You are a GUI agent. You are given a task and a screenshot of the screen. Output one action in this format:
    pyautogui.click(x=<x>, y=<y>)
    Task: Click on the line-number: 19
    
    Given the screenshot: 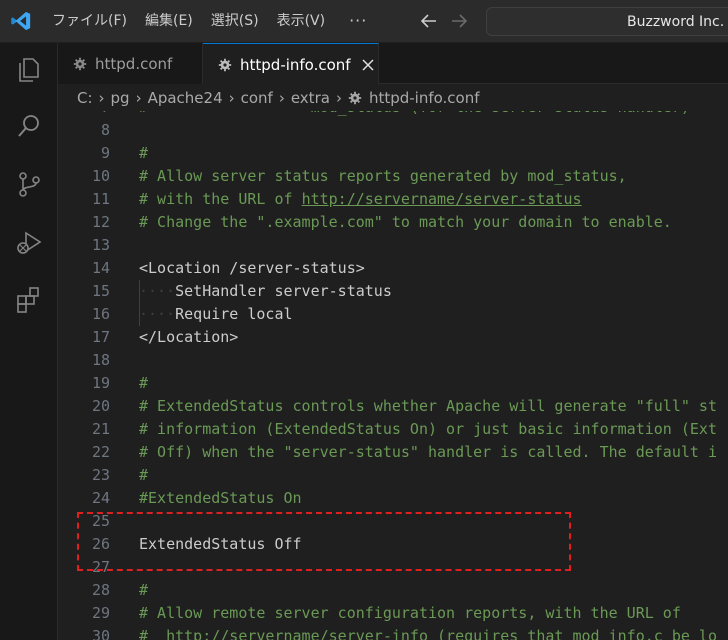 What is the action you would take?
    pyautogui.click(x=100, y=383)
    